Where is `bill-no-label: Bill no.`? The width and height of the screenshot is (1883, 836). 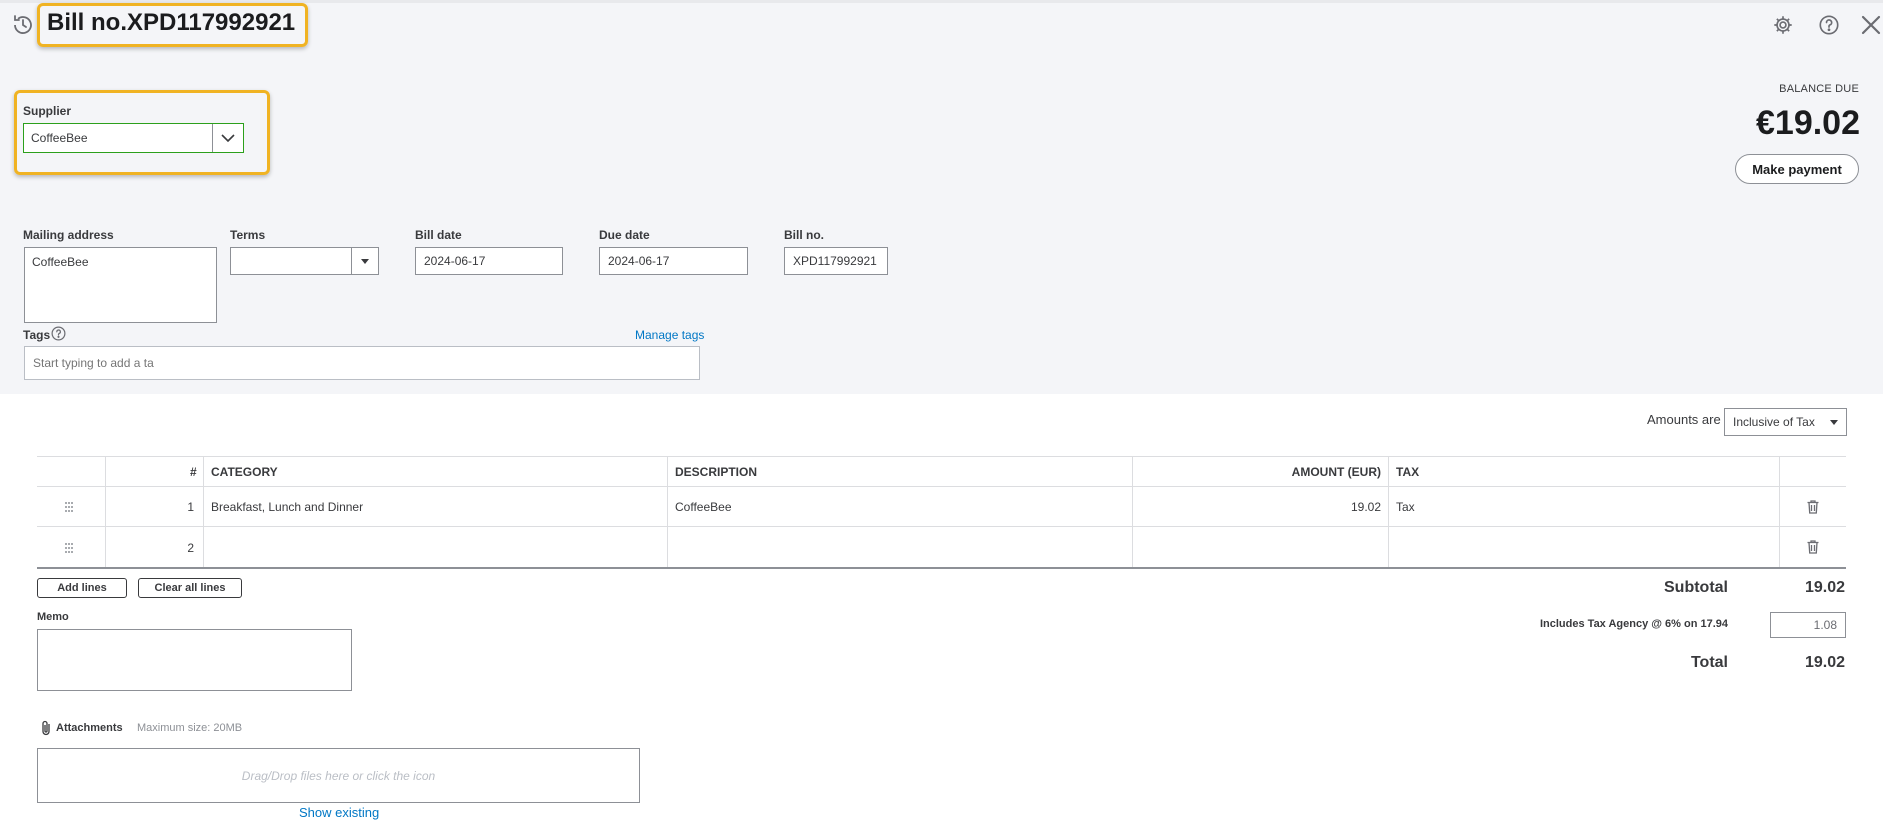
bill-no-label: Bill no. is located at coordinates (804, 235).